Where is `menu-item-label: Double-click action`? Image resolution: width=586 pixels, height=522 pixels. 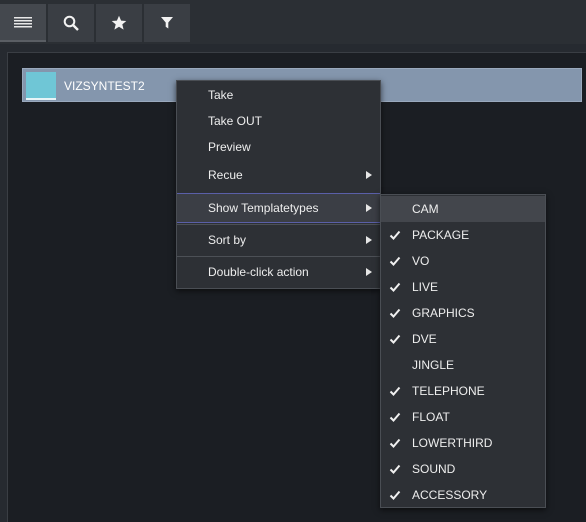
menu-item-label: Double-click action is located at coordinates (258, 272).